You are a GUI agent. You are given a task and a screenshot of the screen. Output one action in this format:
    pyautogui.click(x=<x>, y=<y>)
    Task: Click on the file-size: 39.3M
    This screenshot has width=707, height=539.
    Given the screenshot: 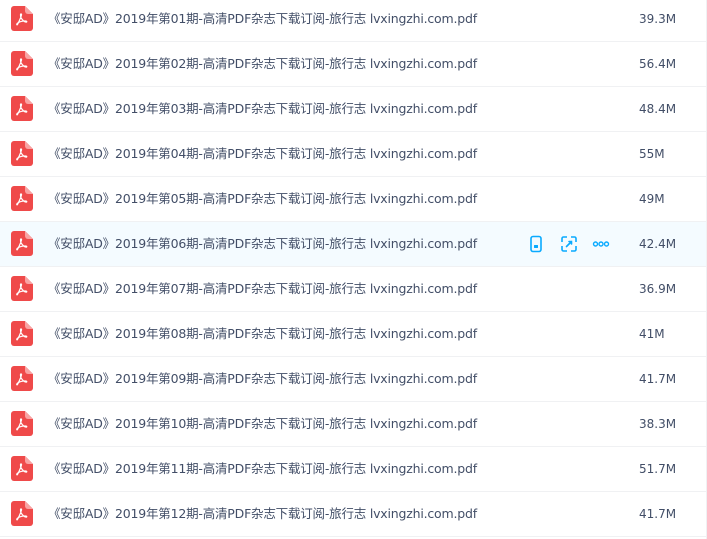 What is the action you would take?
    pyautogui.click(x=658, y=19)
    